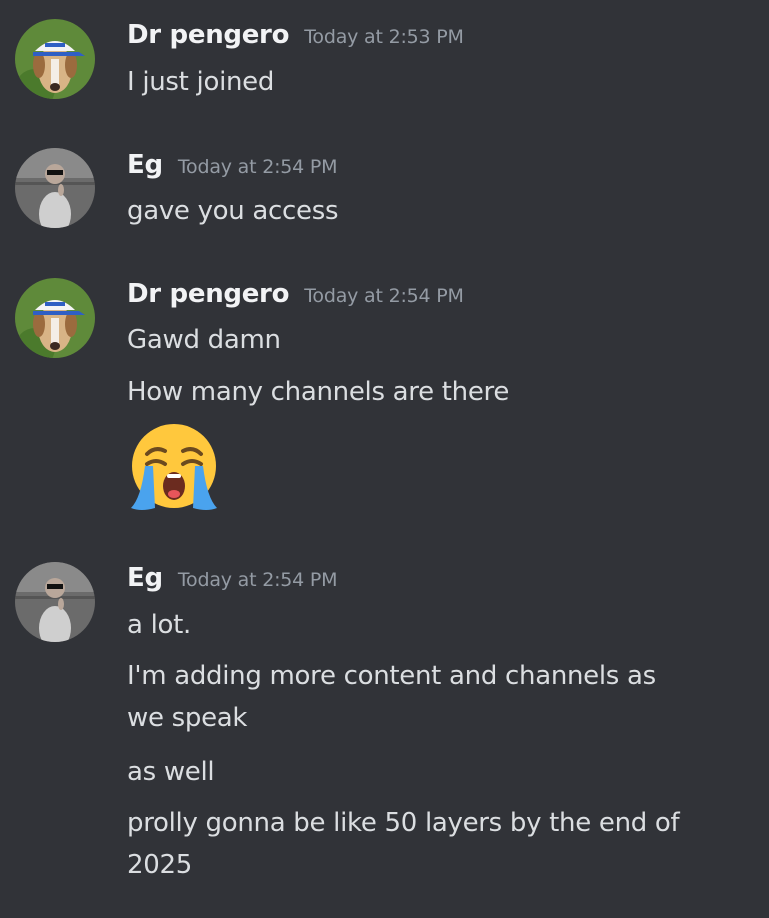 This screenshot has width=769, height=918. Describe the element at coordinates (384, 37) in the screenshot. I see `timestamp: Today at 2:53 PM` at that location.